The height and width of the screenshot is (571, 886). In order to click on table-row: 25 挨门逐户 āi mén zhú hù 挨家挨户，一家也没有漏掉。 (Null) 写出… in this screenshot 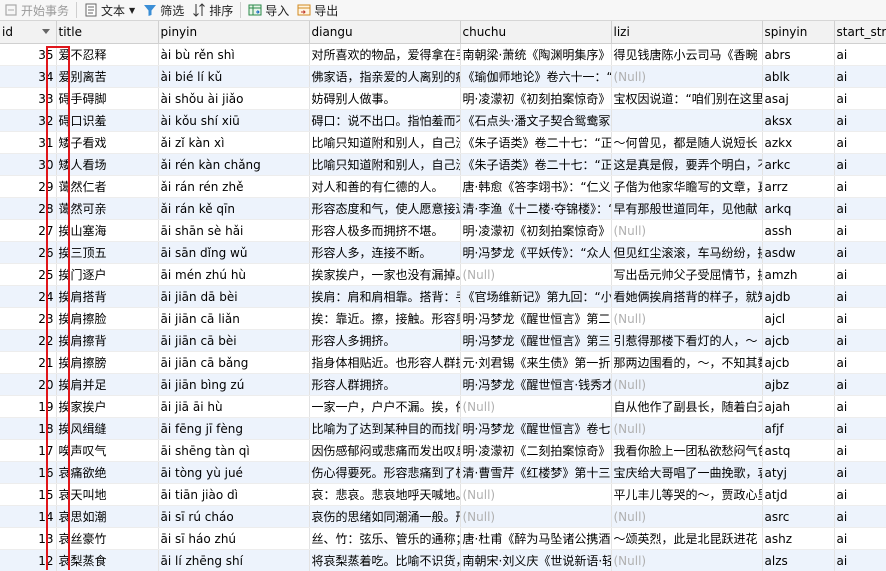, I will do `click(443, 274)`.